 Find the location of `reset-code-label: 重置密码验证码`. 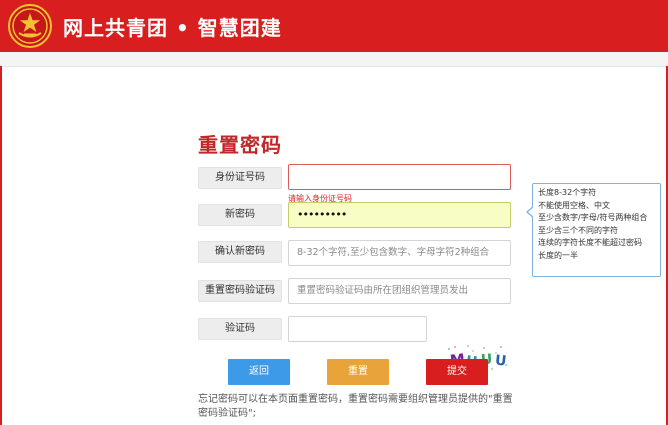

reset-code-label: 重置密码验证码 is located at coordinates (240, 291).